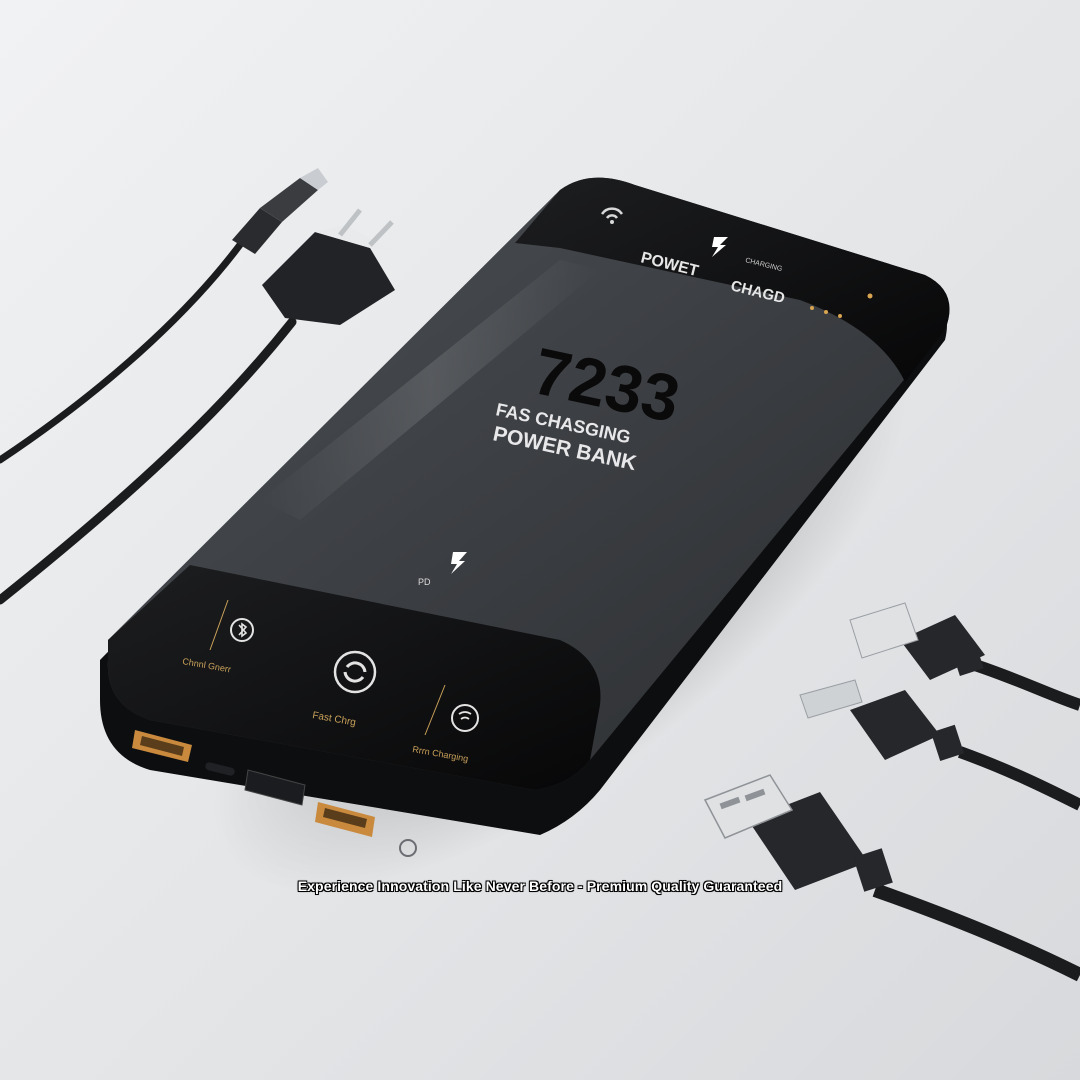 The image size is (1080, 1080). Describe the element at coordinates (424, 582) in the screenshot. I see `center-mark-text: PD` at that location.